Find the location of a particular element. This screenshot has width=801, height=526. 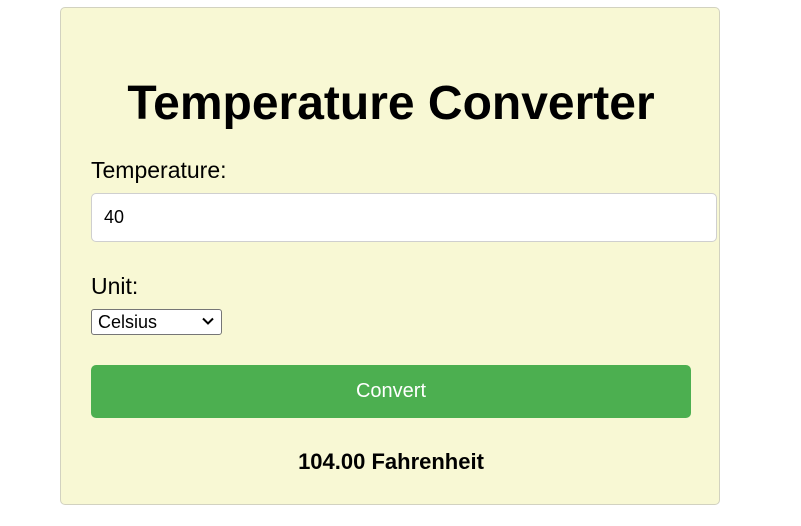

chevron-down-icon is located at coordinates (208, 321).